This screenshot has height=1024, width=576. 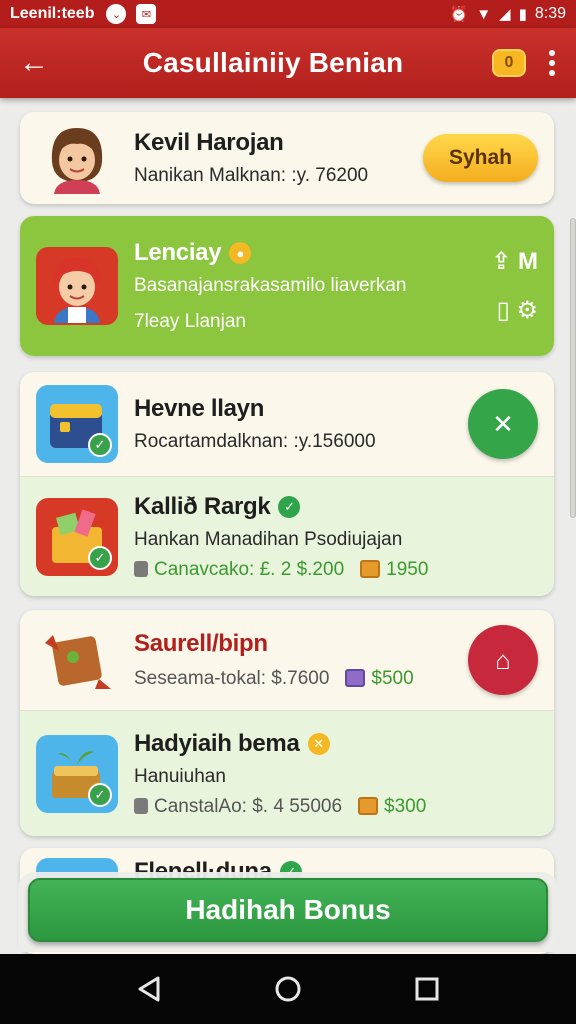 What do you see at coordinates (201, 643) in the screenshot?
I see `item-name: Saurell/bipn` at bounding box center [201, 643].